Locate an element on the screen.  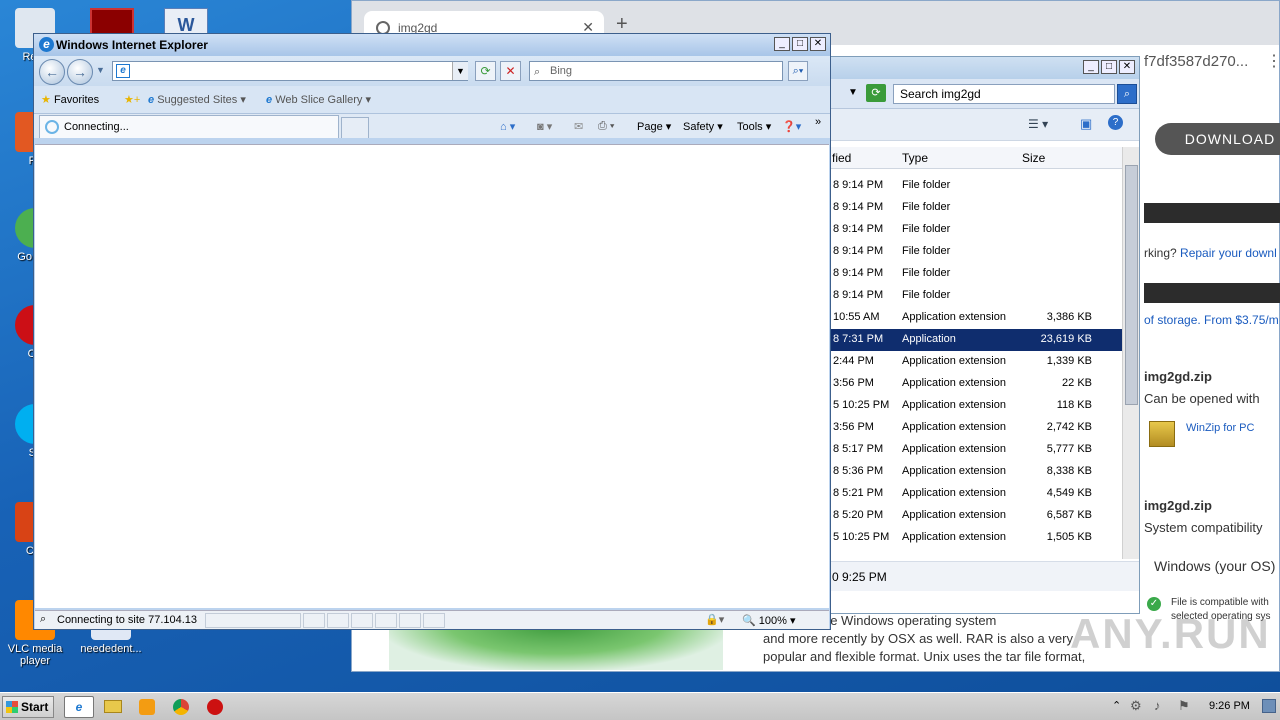
table-row: 8 5:21 PM Application extension 4,549 KB is located at coordinates (976, 494).